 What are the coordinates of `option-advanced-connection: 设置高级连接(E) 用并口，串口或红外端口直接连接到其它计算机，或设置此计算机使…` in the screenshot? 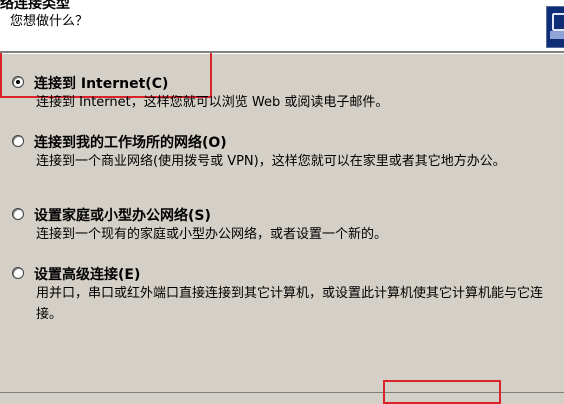 It's located at (282, 296).